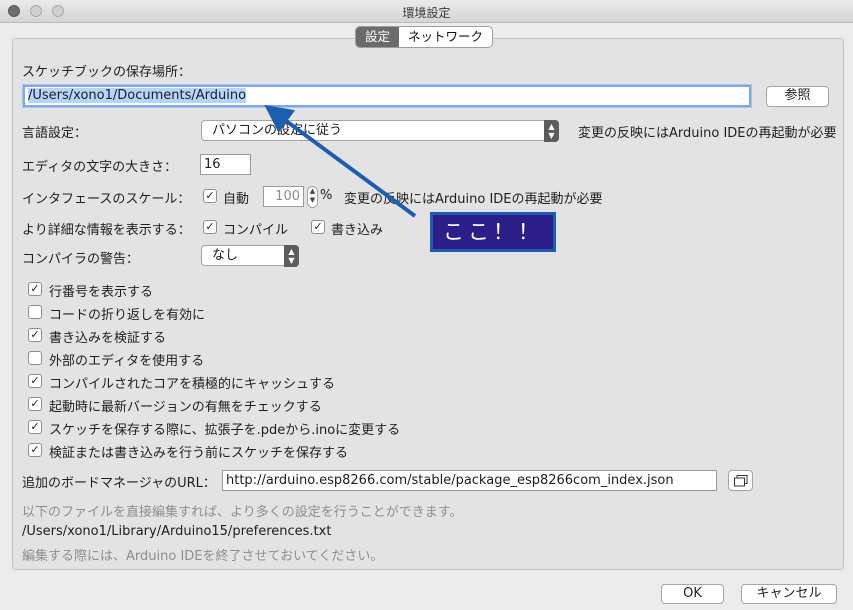  What do you see at coordinates (318, 227) in the screenshot?
I see `verbose-upload-checkbox` at bounding box center [318, 227].